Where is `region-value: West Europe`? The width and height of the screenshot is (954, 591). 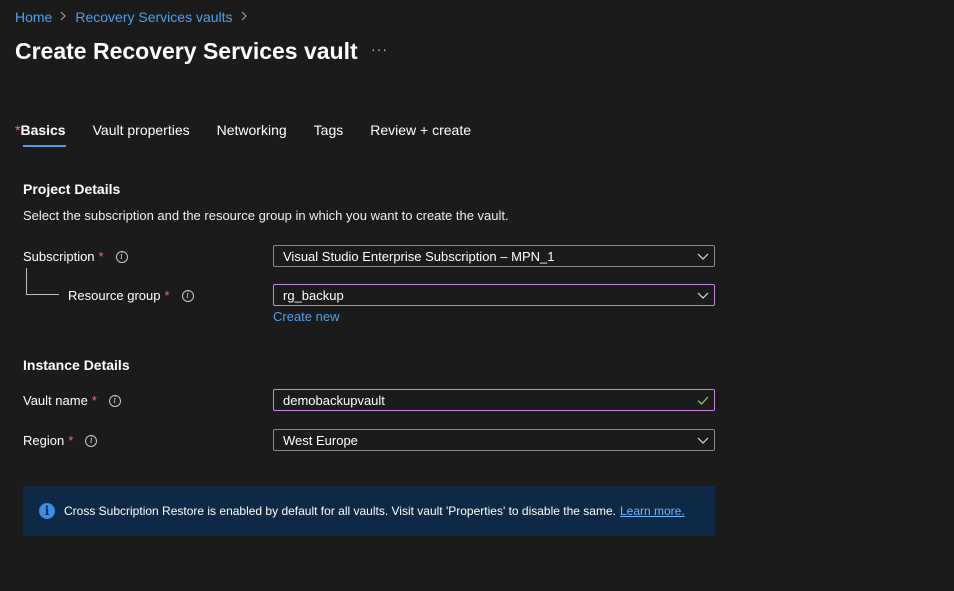 region-value: West Europe is located at coordinates (320, 440).